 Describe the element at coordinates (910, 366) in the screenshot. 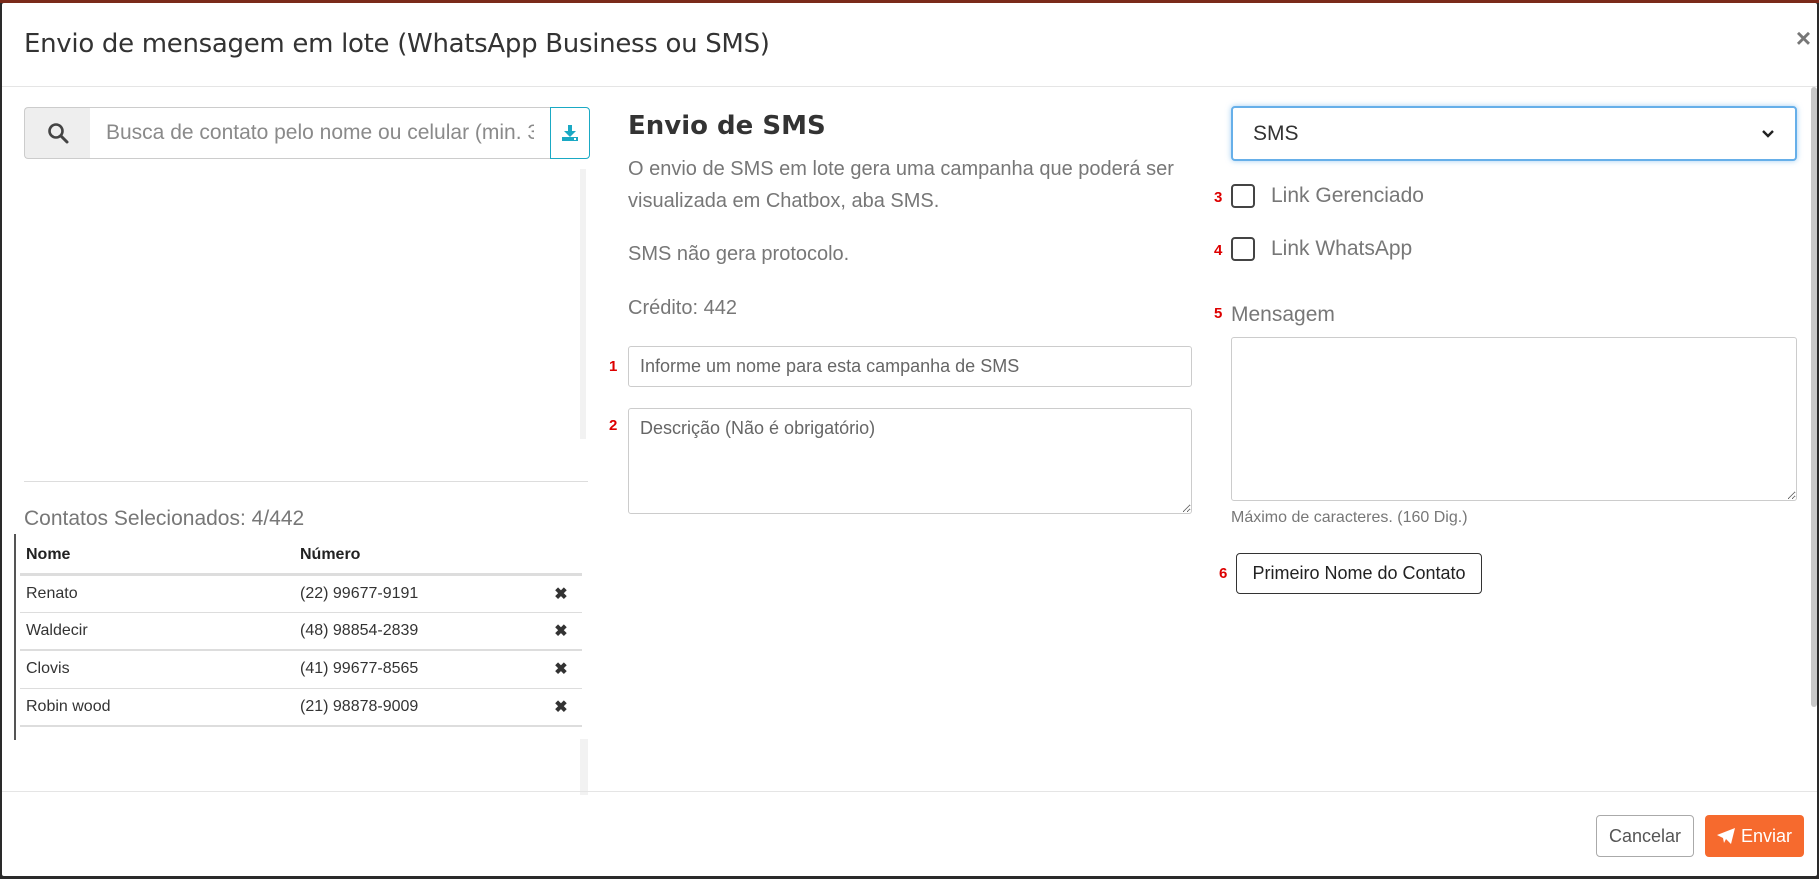

I see `campaign-name-input` at that location.